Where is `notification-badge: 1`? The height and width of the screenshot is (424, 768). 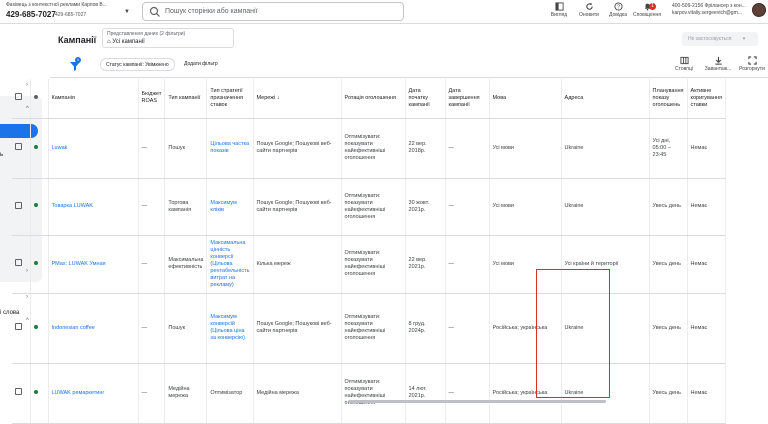
notification-badge: 1 is located at coordinates (652, 6).